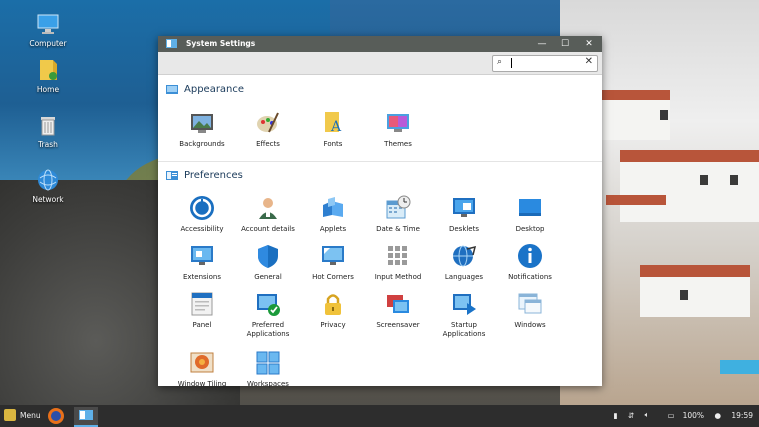 The image size is (759, 427). What do you see at coordinates (172, 90) in the screenshot?
I see `appearance-section-icon` at bounding box center [172, 90].